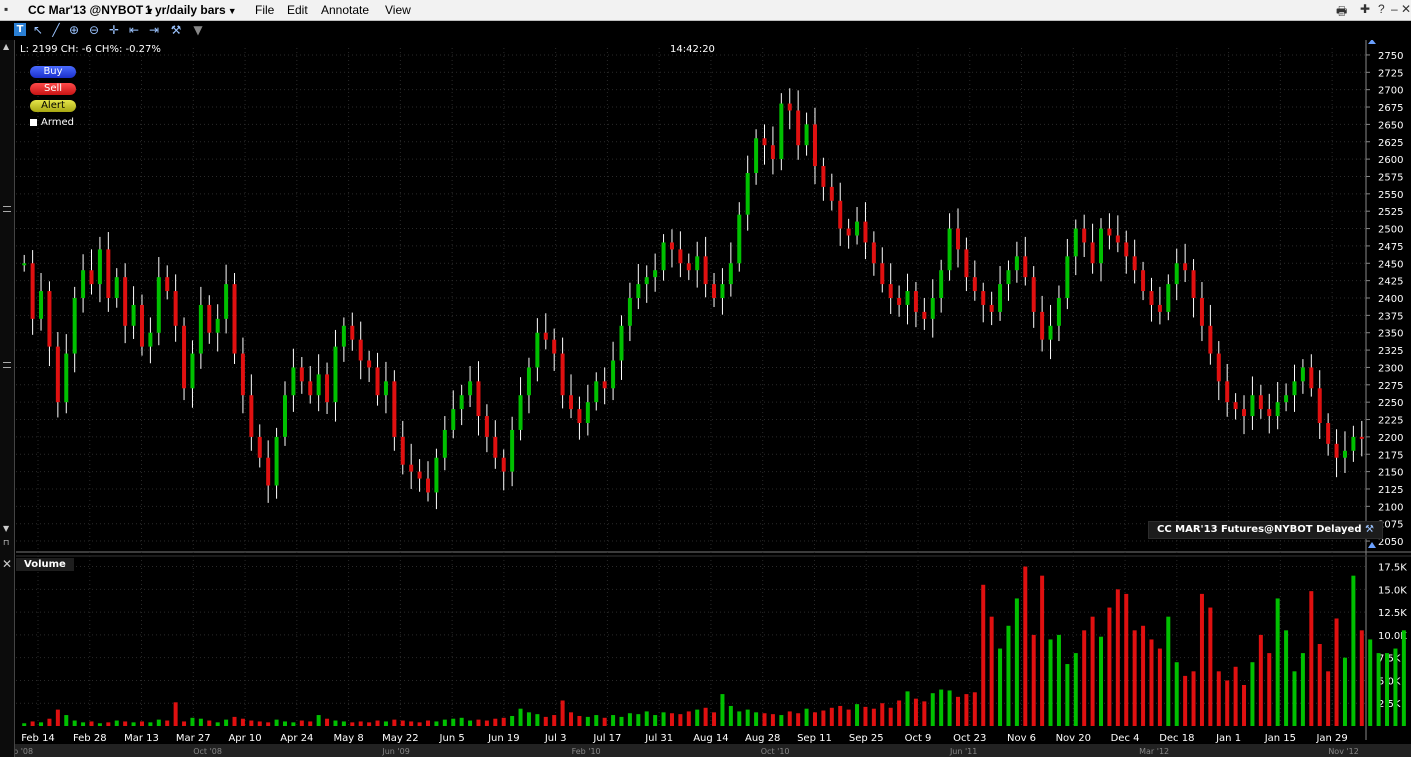  I want to click on time-tick-label: Jun 19, so click(503, 738).